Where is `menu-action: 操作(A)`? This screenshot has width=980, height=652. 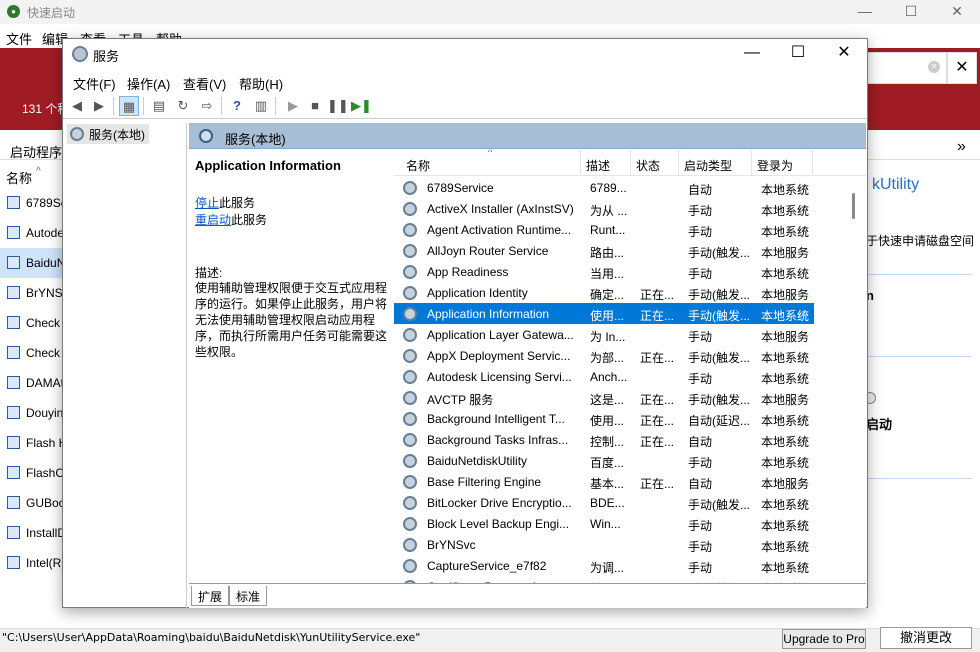
menu-action: 操作(A) is located at coordinates (148, 83).